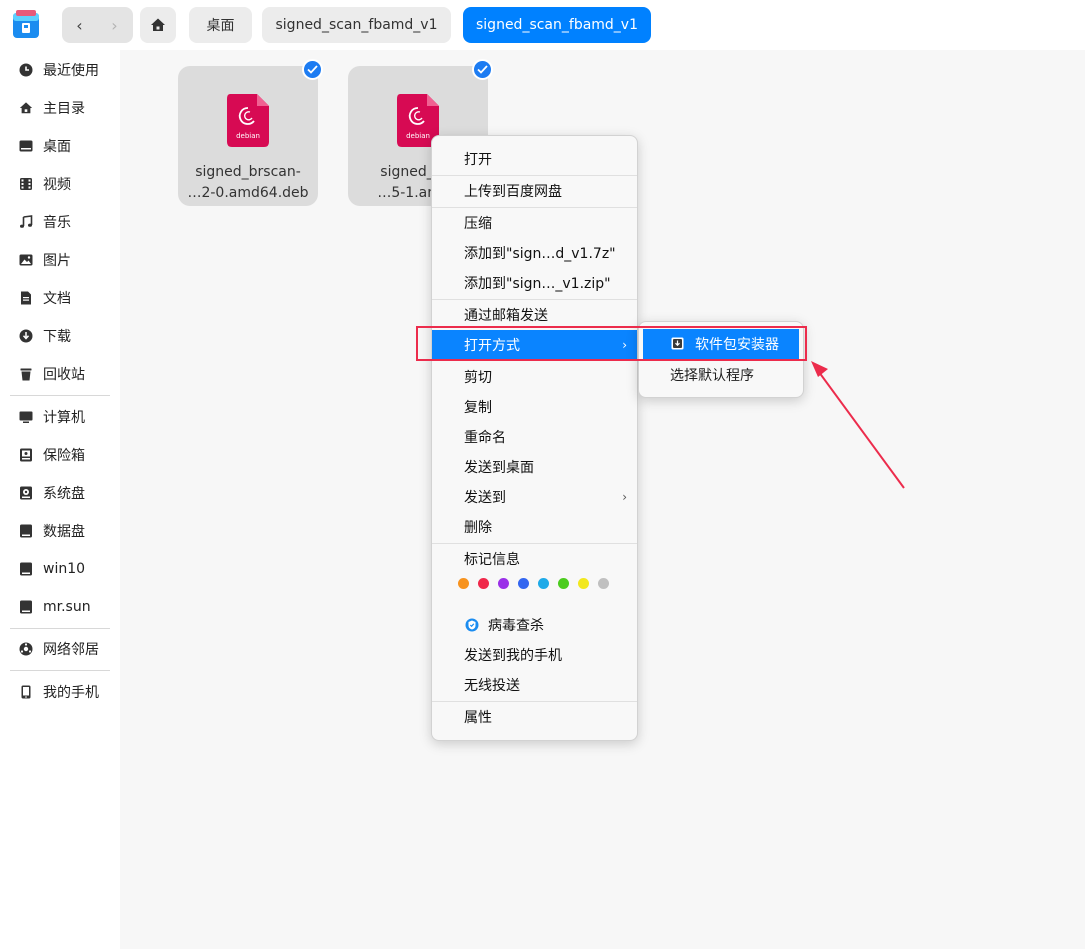  I want to click on sidebar-item-data-disk: 数据盘, so click(60, 531).